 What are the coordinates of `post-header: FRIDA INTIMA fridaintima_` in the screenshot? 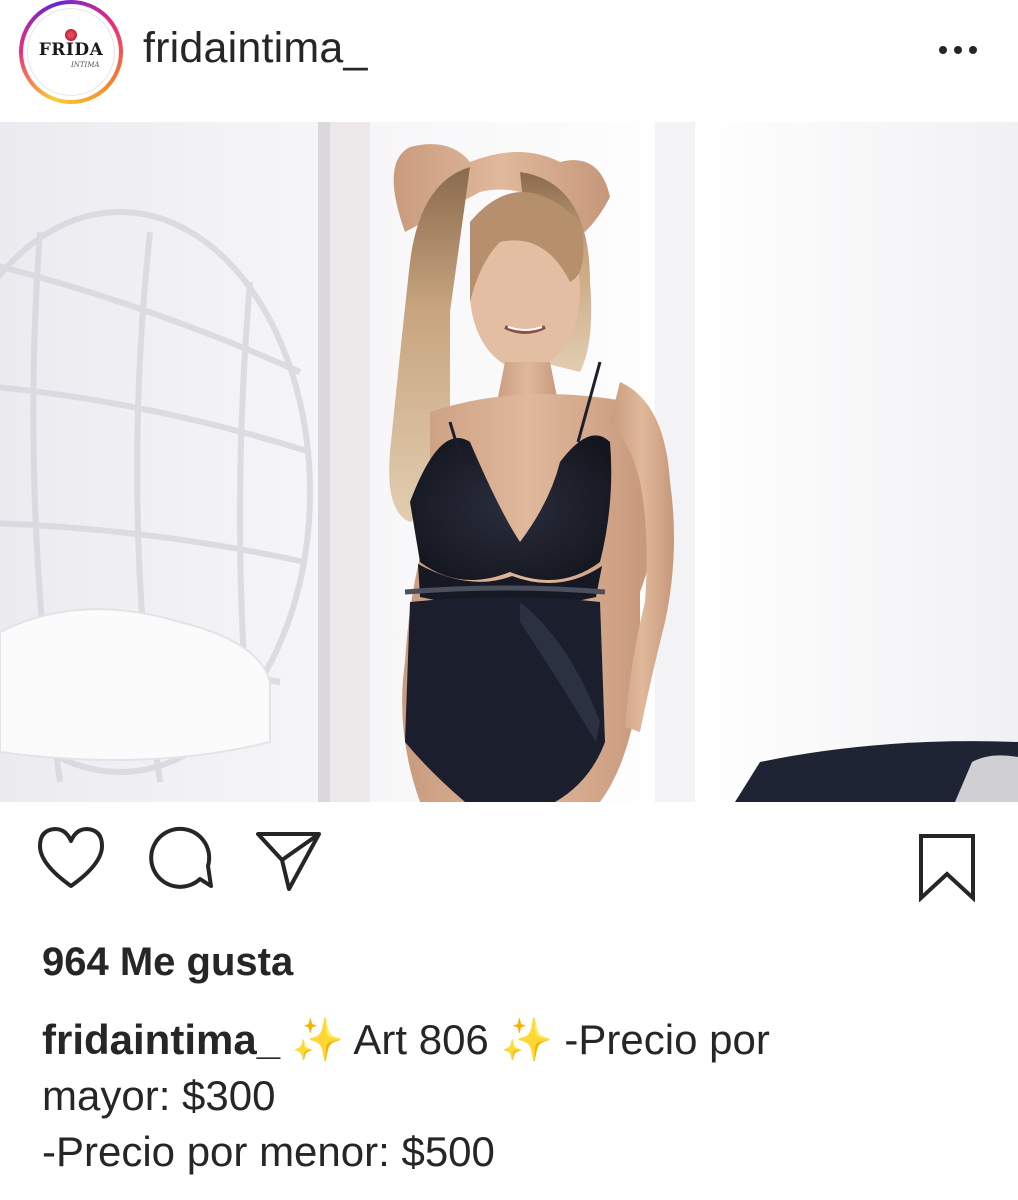 It's located at (509, 61).